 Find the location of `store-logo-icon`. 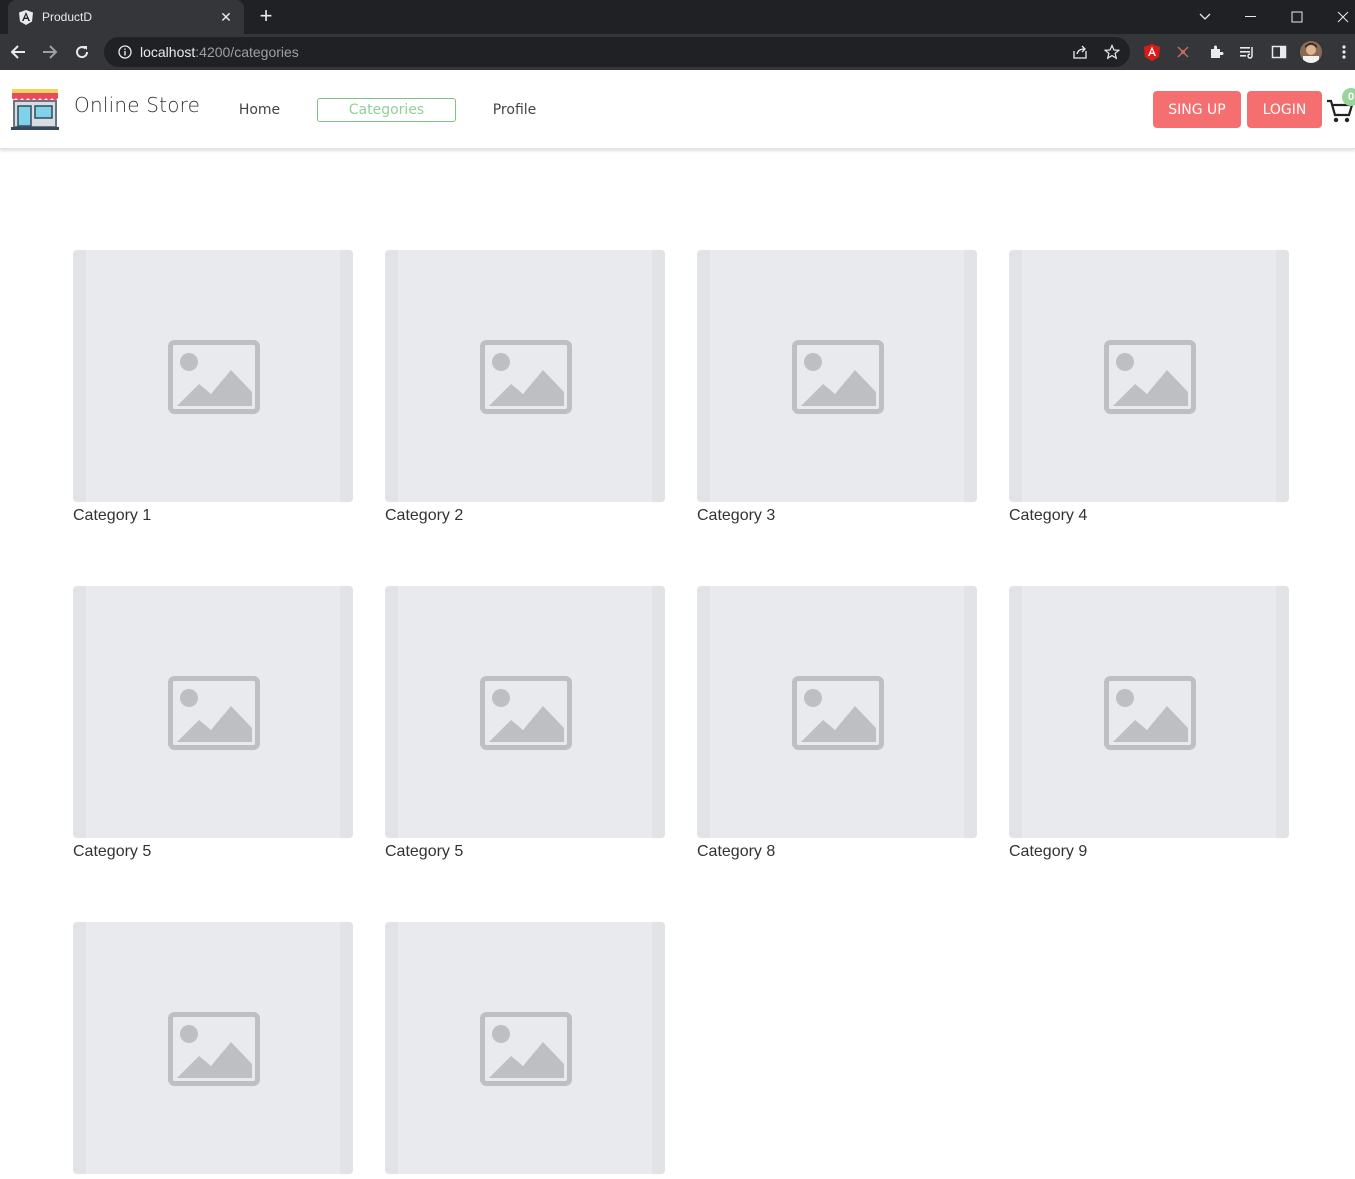

store-logo-icon is located at coordinates (35, 109).